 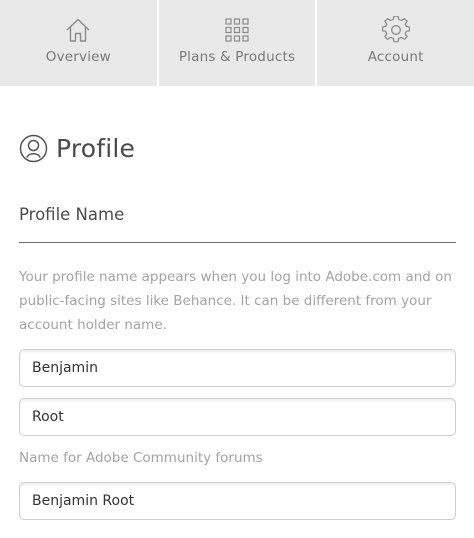 I want to click on forum-name-input, so click(x=237, y=501).